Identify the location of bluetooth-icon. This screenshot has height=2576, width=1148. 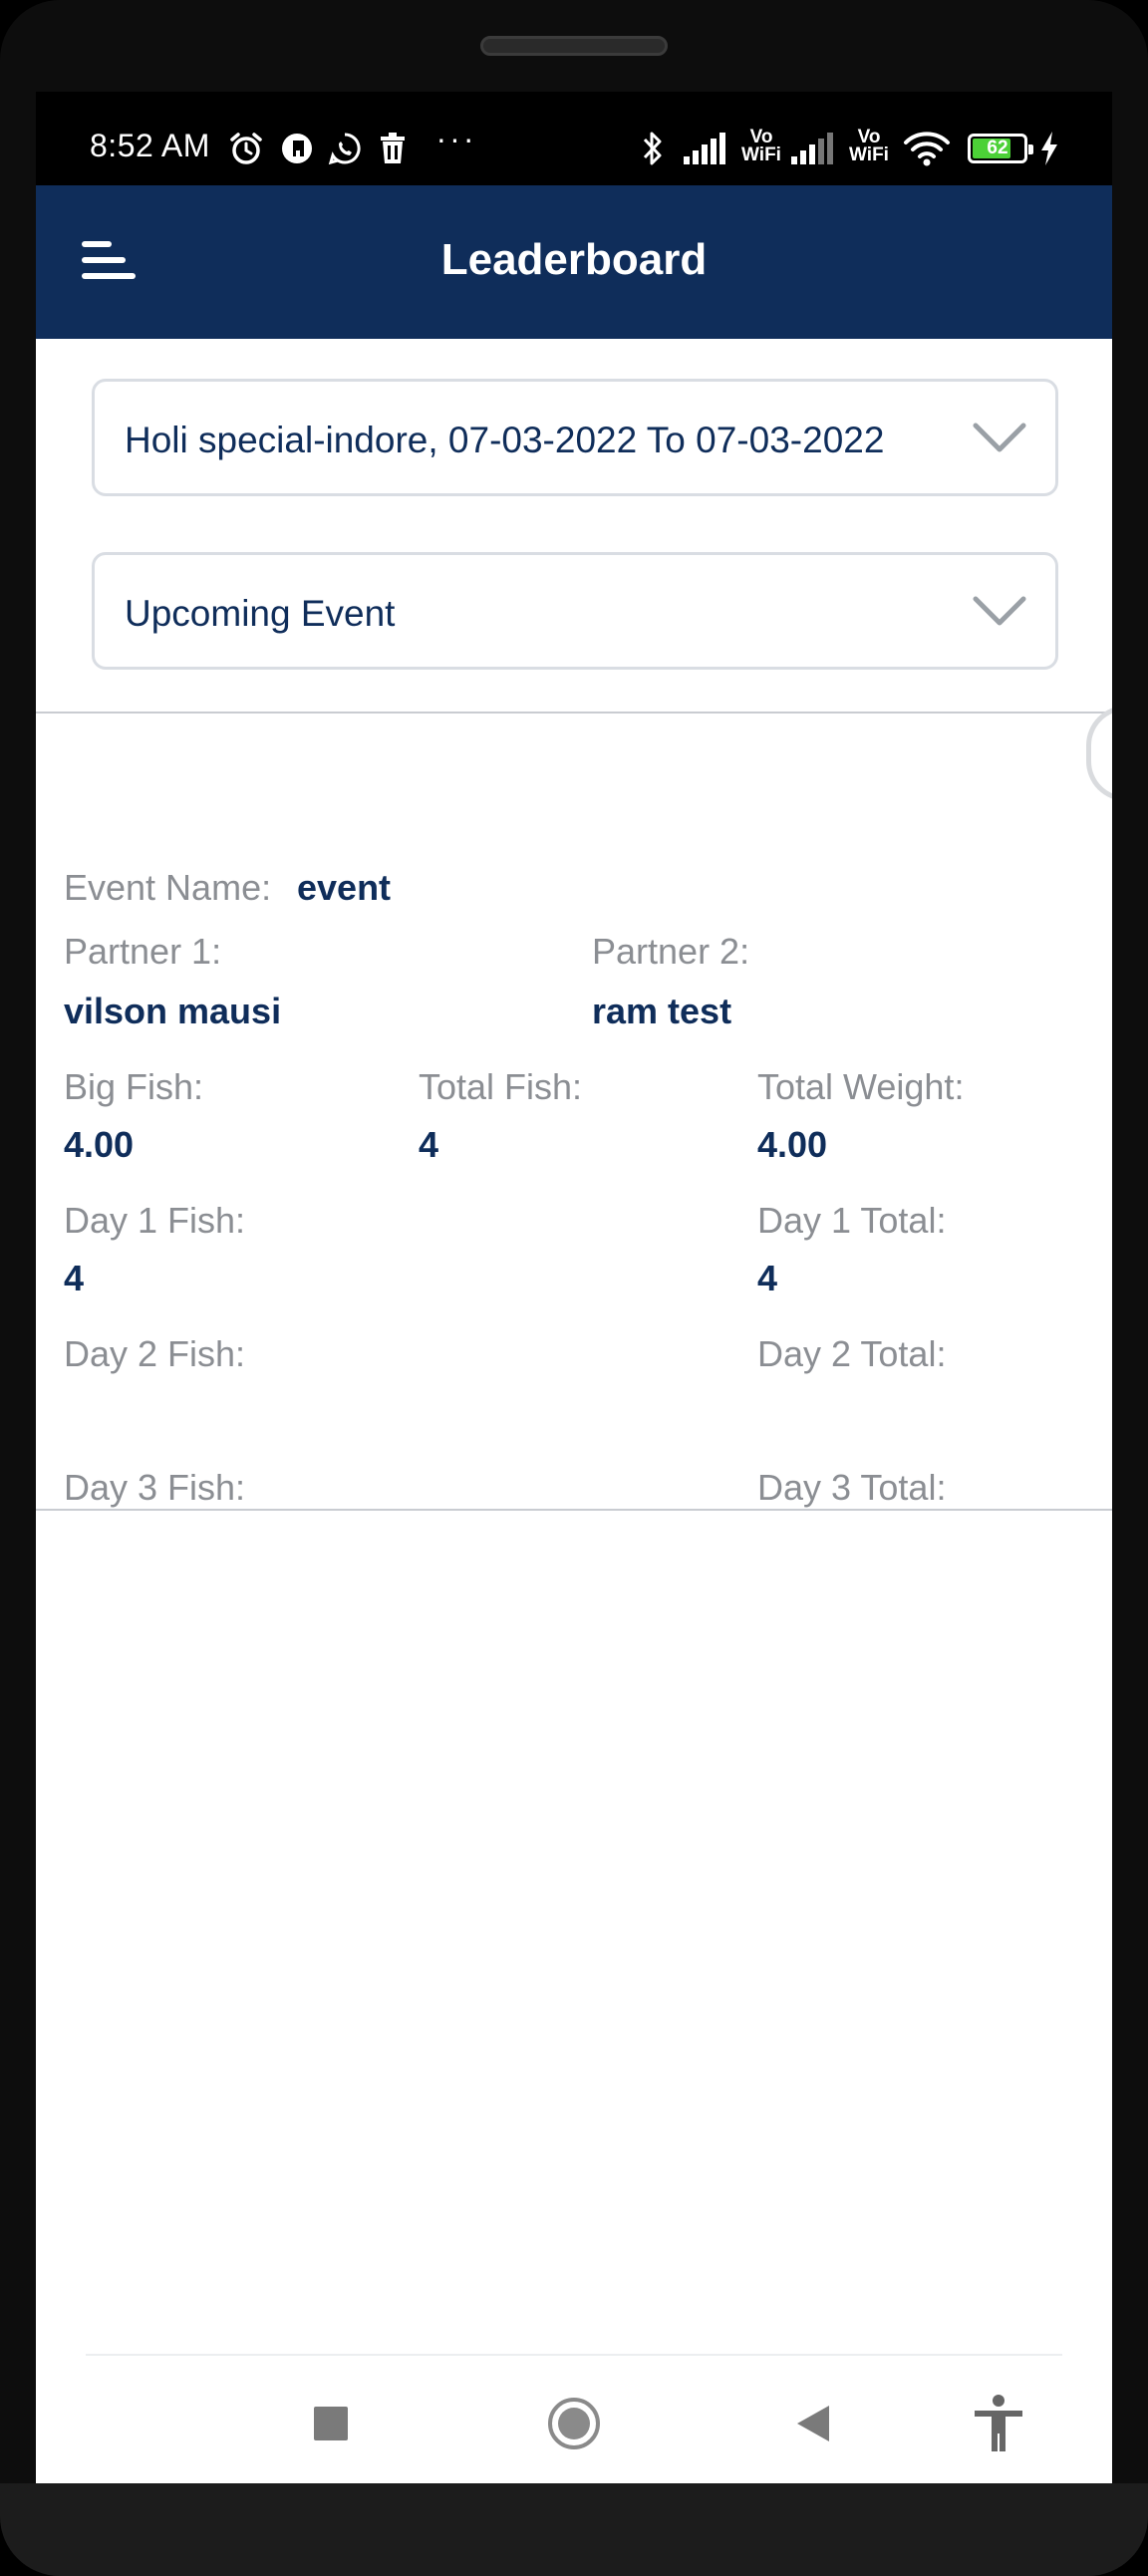
(653, 148).